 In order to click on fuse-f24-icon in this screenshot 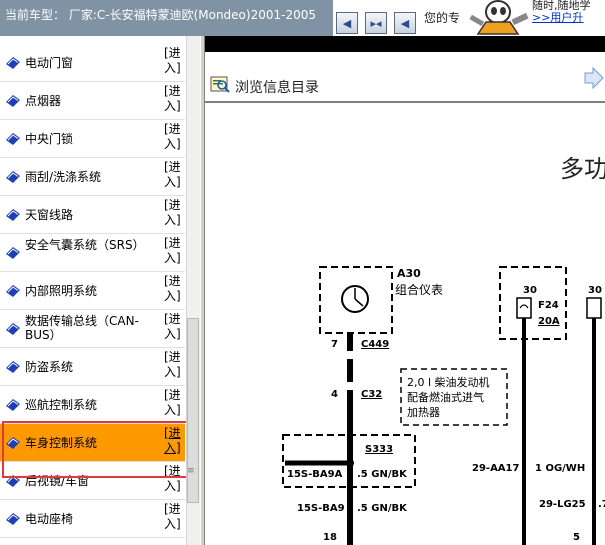, I will do `click(524, 308)`.